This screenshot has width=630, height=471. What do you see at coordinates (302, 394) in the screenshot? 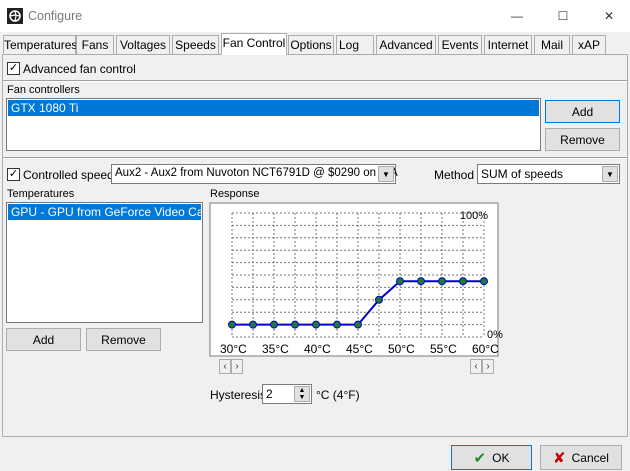
I see `spinner-arrows-icon: ▲ ▼` at bounding box center [302, 394].